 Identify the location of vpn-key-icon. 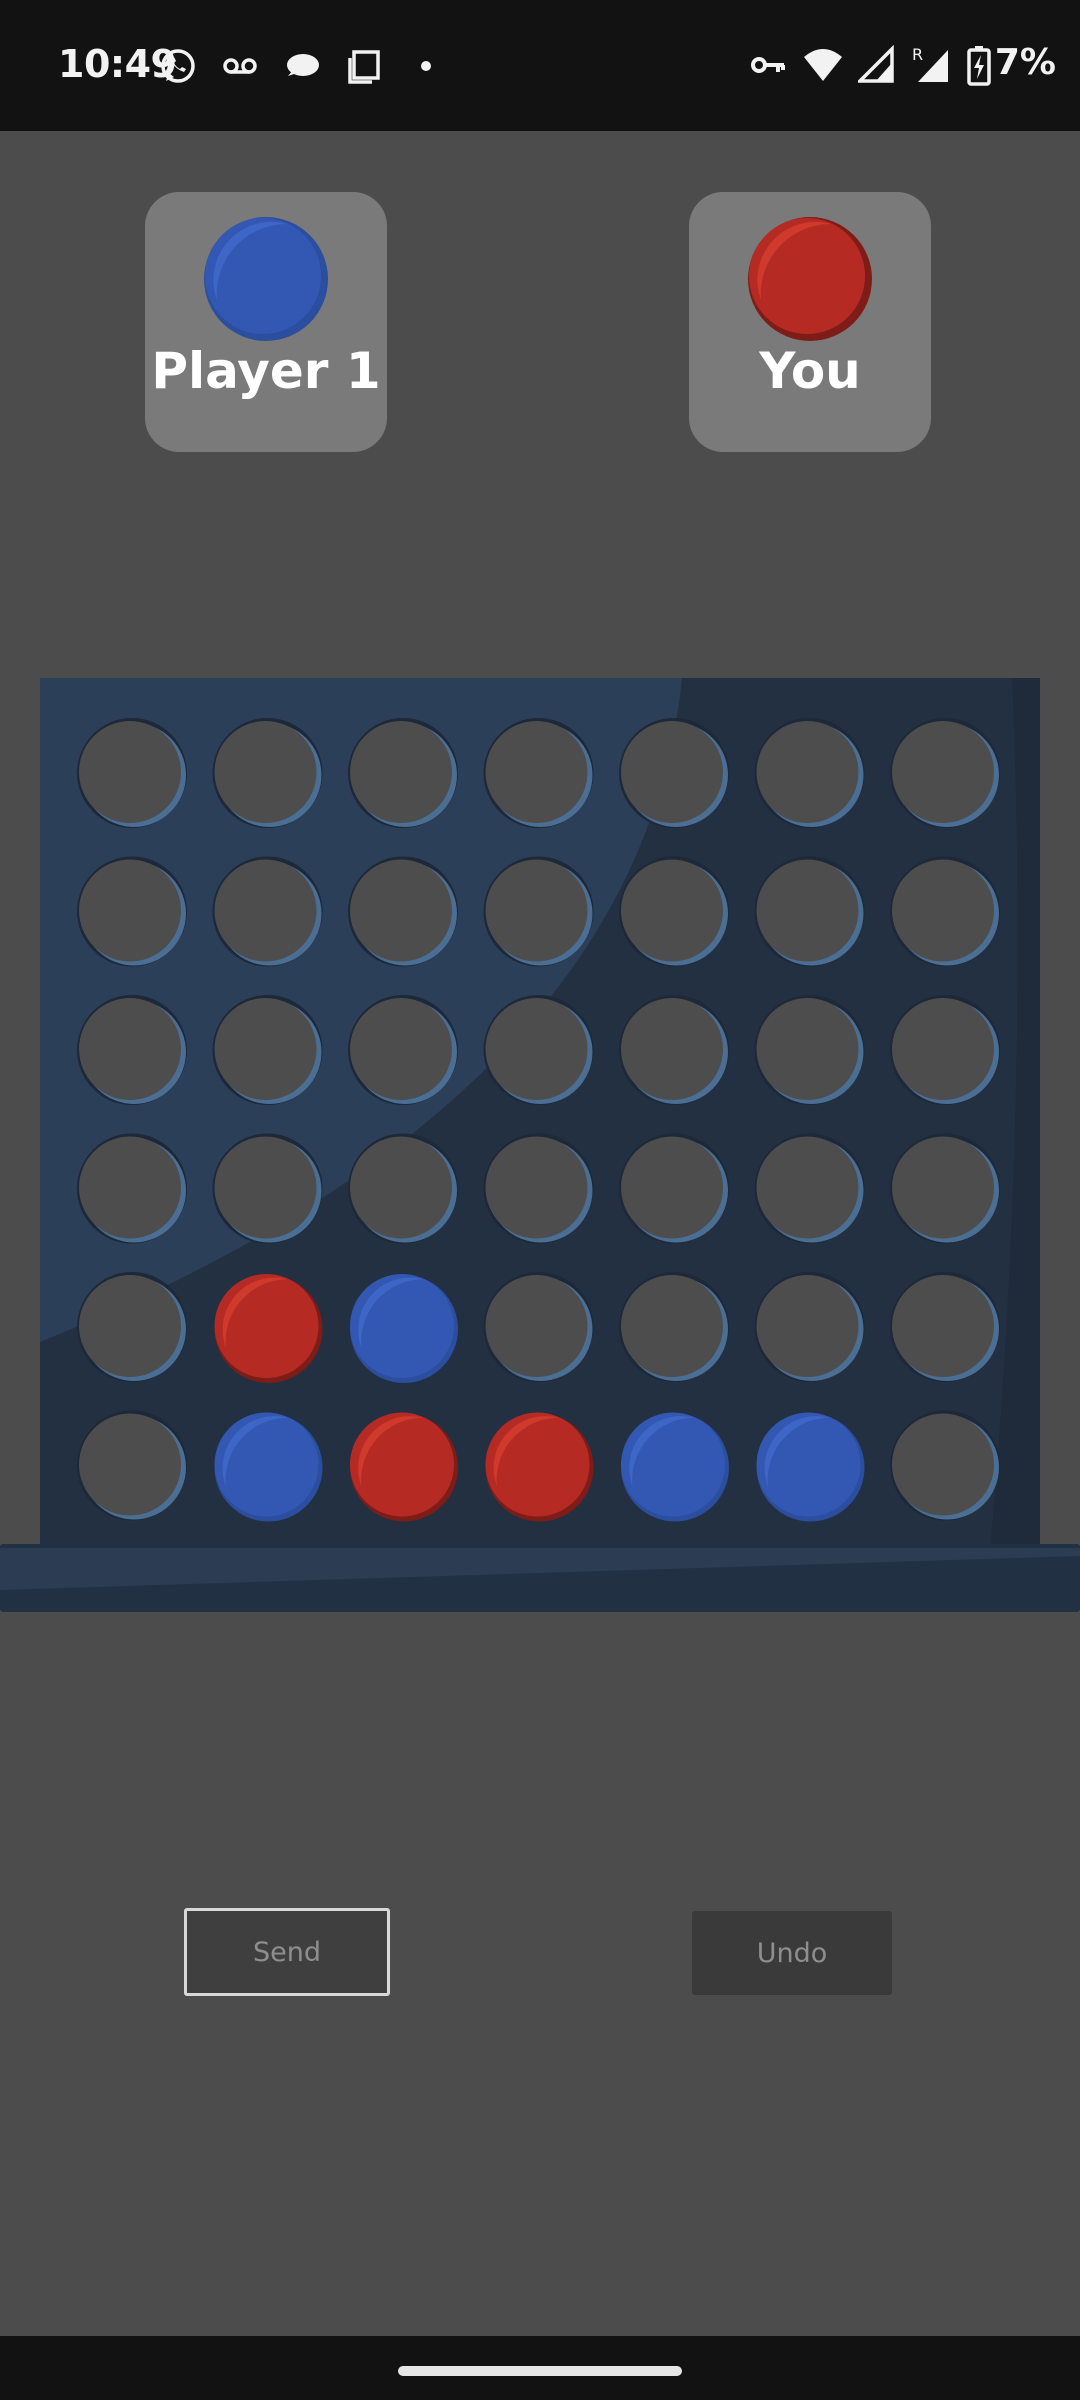
(768, 65).